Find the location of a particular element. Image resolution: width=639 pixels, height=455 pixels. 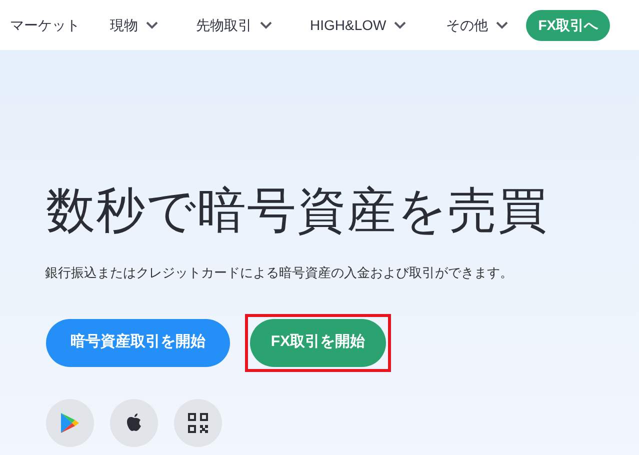

google-play-icon is located at coordinates (70, 423).